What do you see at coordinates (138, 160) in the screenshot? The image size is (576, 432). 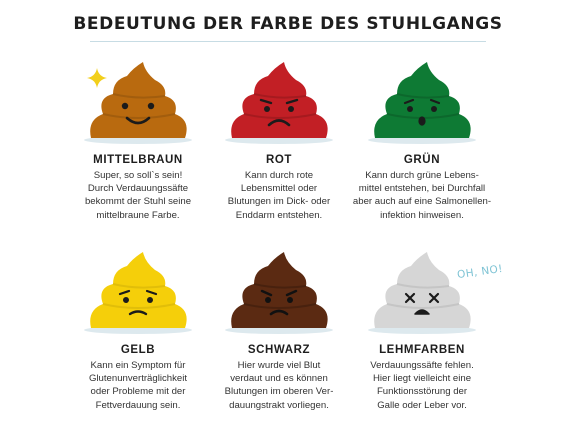 I see `color-name: MITTELBRAUN` at bounding box center [138, 160].